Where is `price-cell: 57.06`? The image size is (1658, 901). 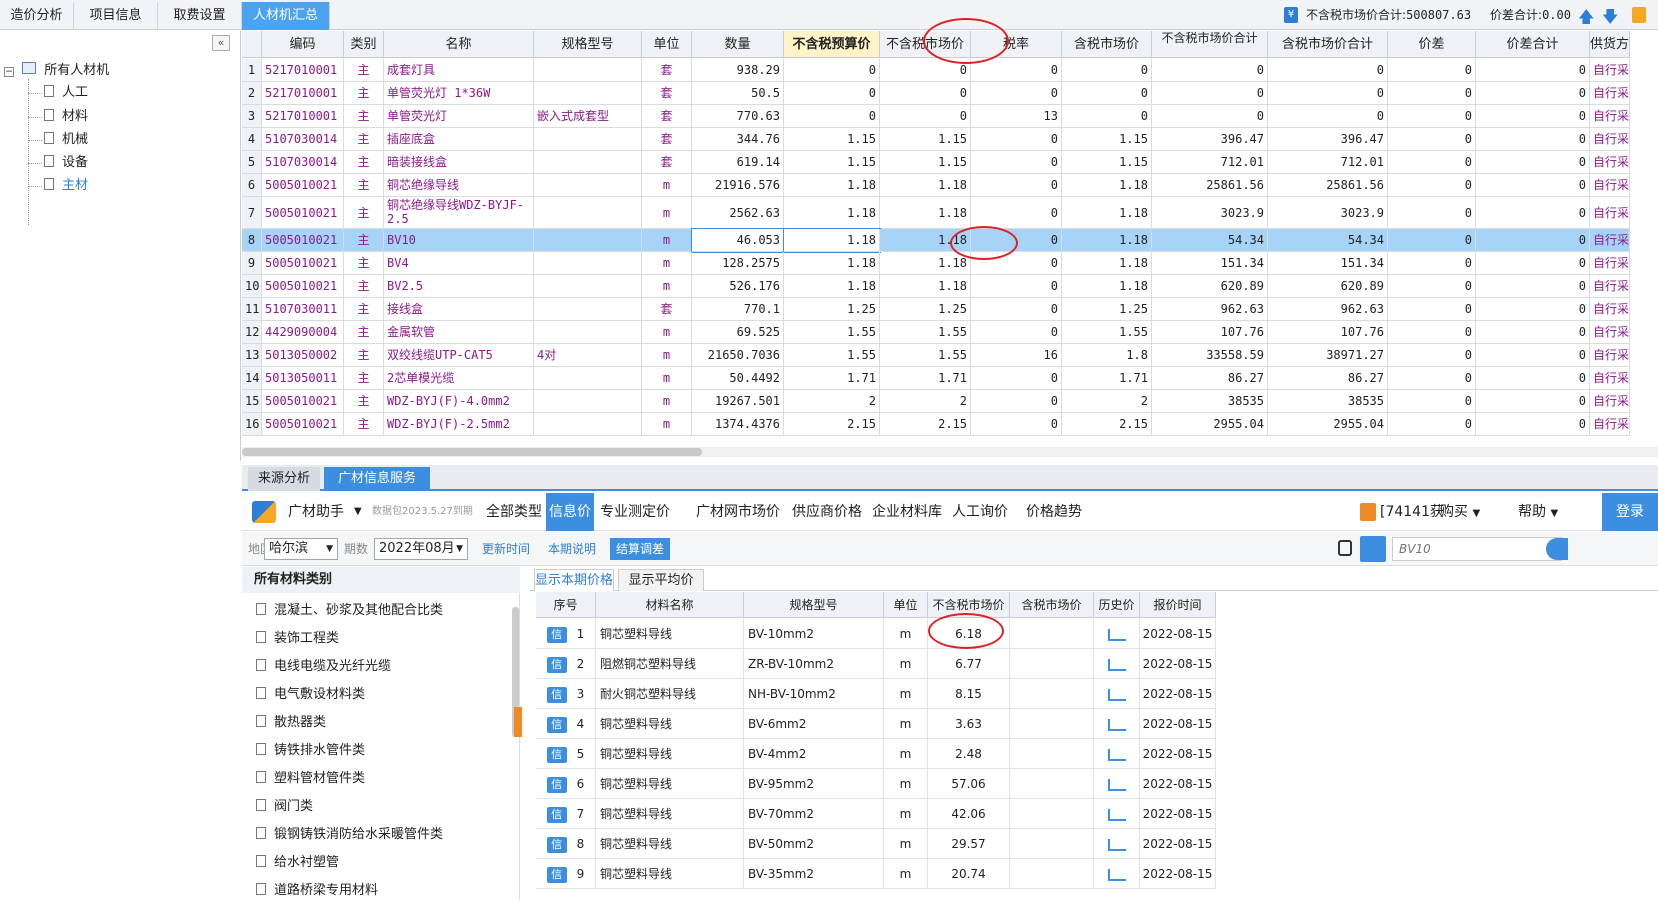
price-cell: 57.06 is located at coordinates (969, 784).